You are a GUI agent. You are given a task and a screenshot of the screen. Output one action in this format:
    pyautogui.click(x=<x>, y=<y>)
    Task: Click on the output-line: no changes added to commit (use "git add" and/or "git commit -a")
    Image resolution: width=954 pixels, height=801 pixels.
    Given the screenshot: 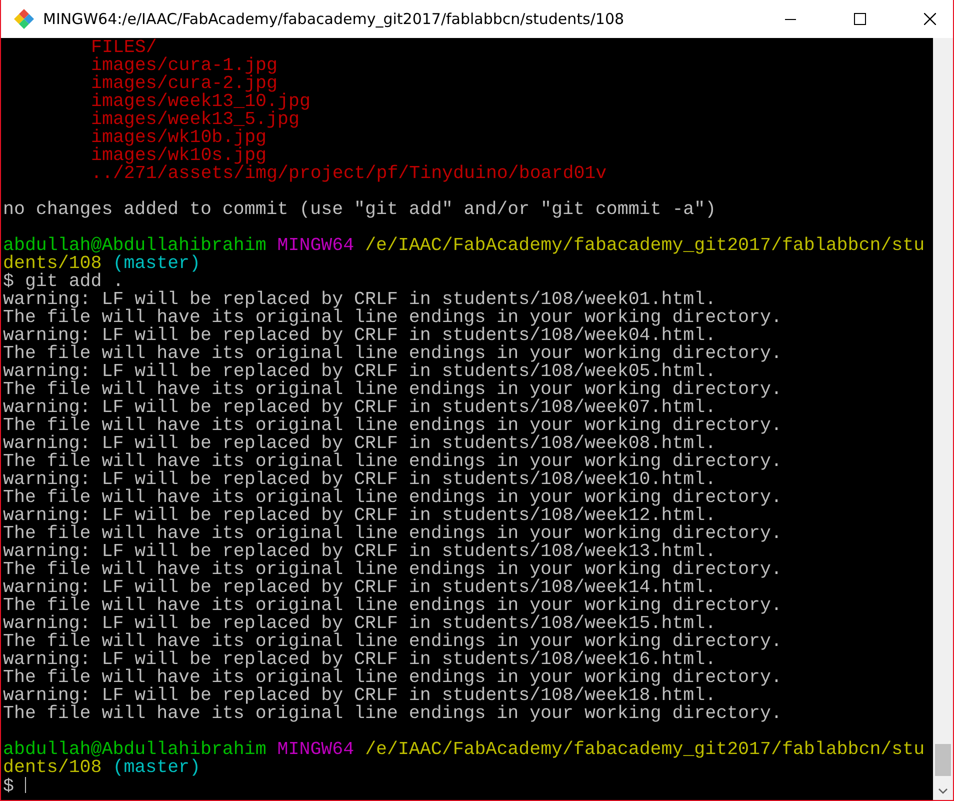 What is the action you would take?
    pyautogui.click(x=360, y=210)
    